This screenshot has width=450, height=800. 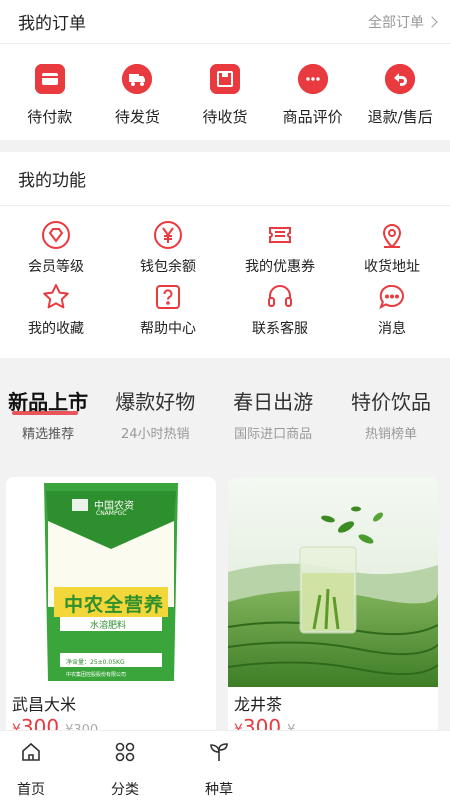 I want to click on func-wallet-balance-label: 钱包余额, so click(x=168, y=267).